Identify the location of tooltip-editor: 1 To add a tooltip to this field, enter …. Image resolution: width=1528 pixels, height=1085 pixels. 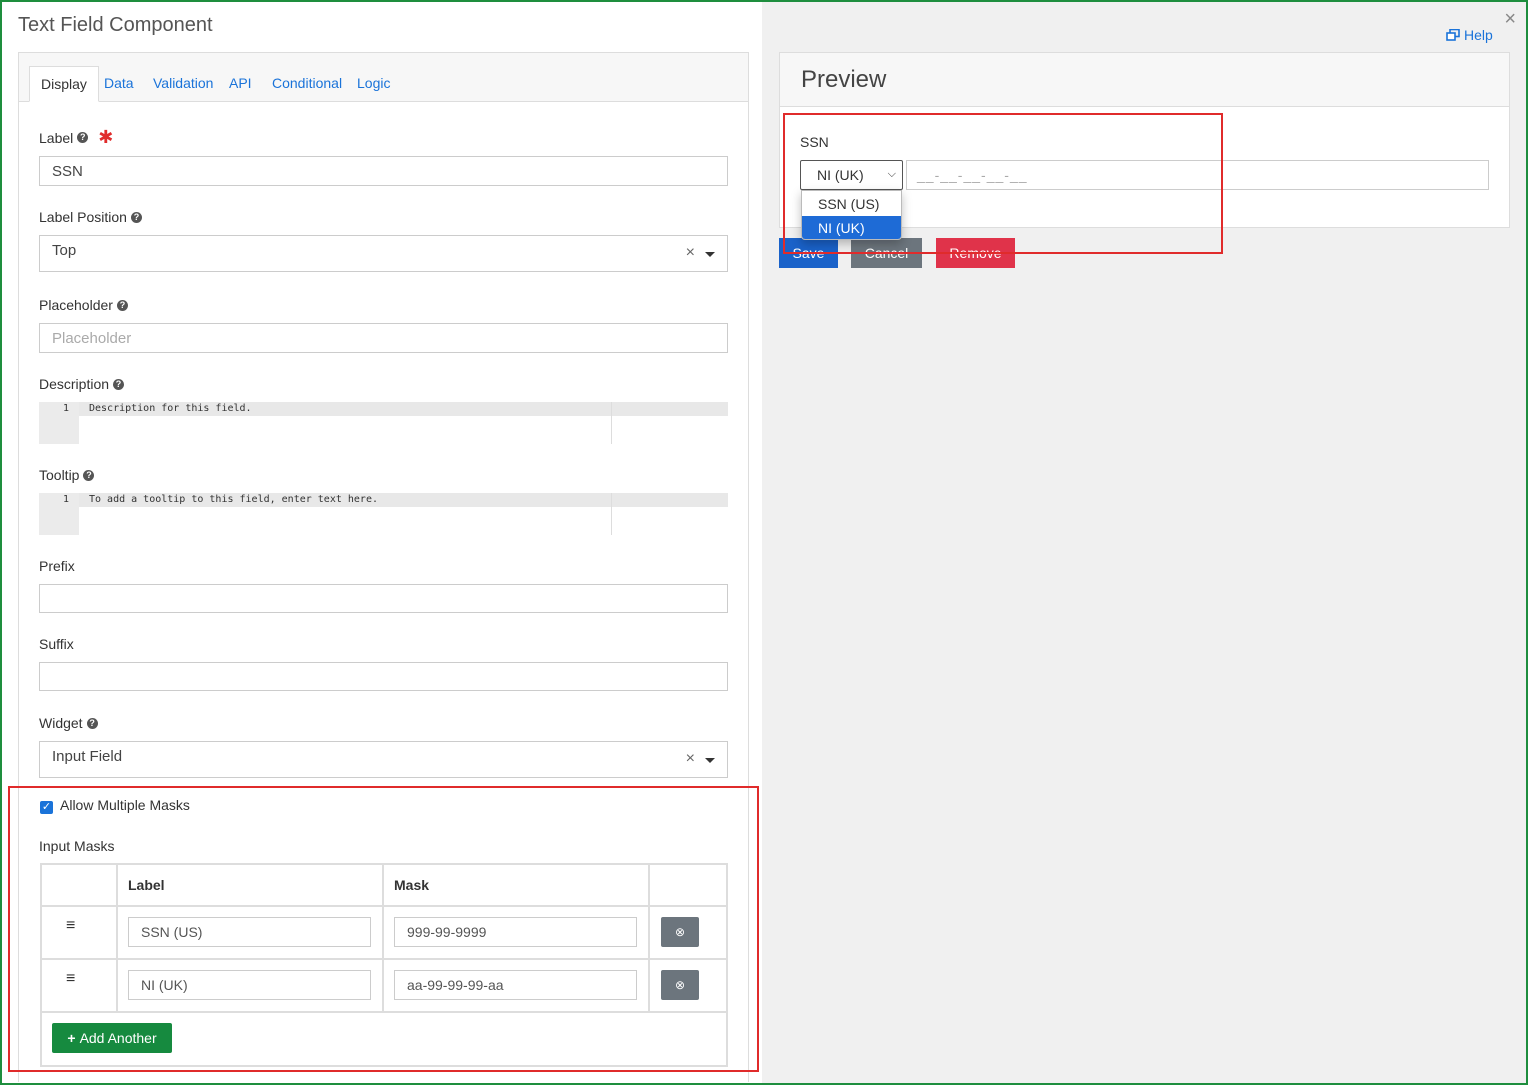
(383, 514).